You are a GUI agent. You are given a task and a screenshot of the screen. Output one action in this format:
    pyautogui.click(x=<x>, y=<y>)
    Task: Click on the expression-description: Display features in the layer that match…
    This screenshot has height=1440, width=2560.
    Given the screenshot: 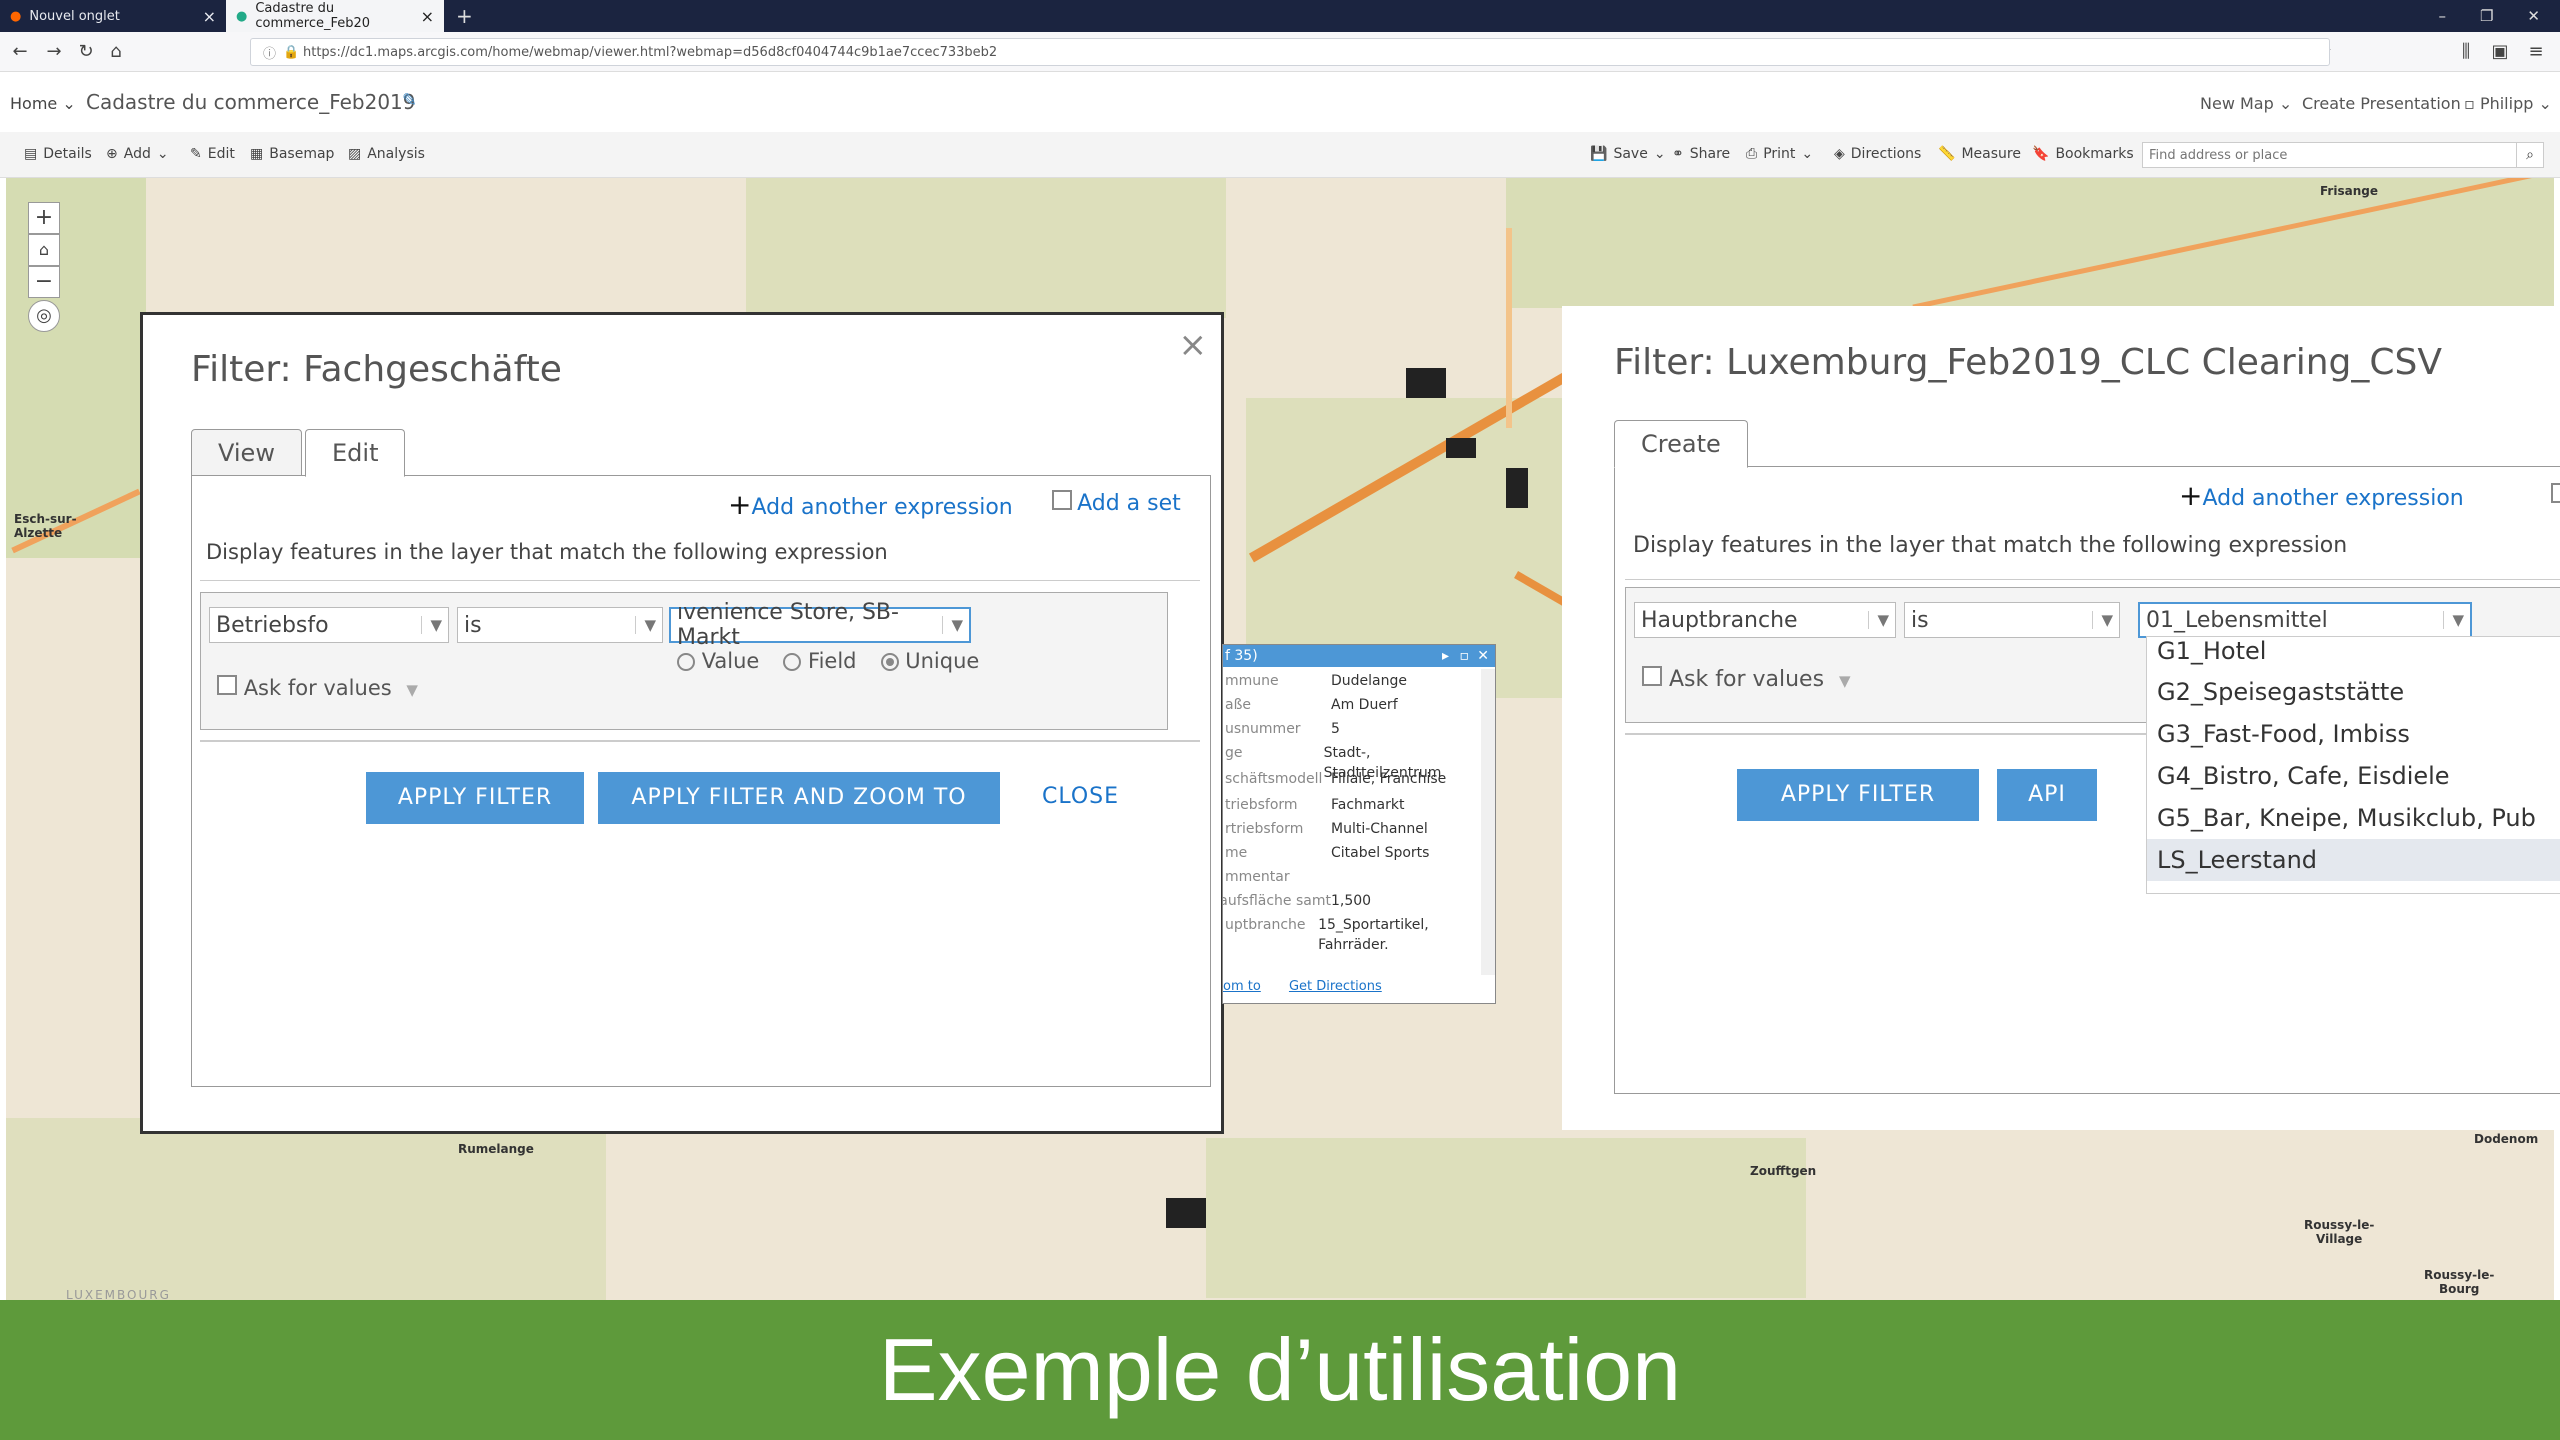 What is the action you would take?
    pyautogui.click(x=547, y=552)
    